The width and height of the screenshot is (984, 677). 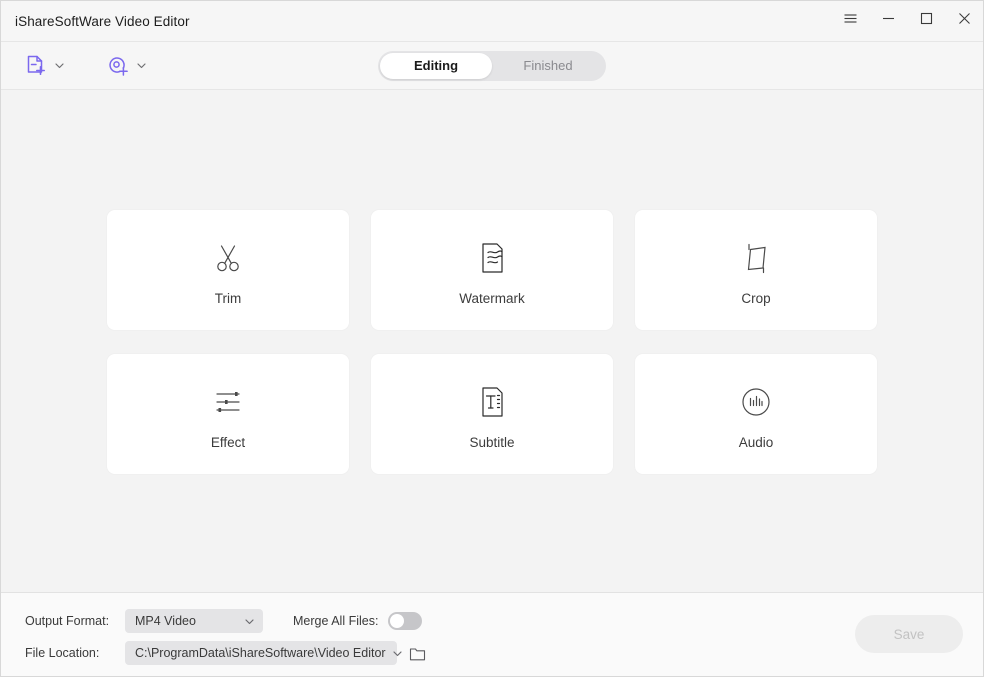 I want to click on crop-parallelogram-icon, so click(x=756, y=258).